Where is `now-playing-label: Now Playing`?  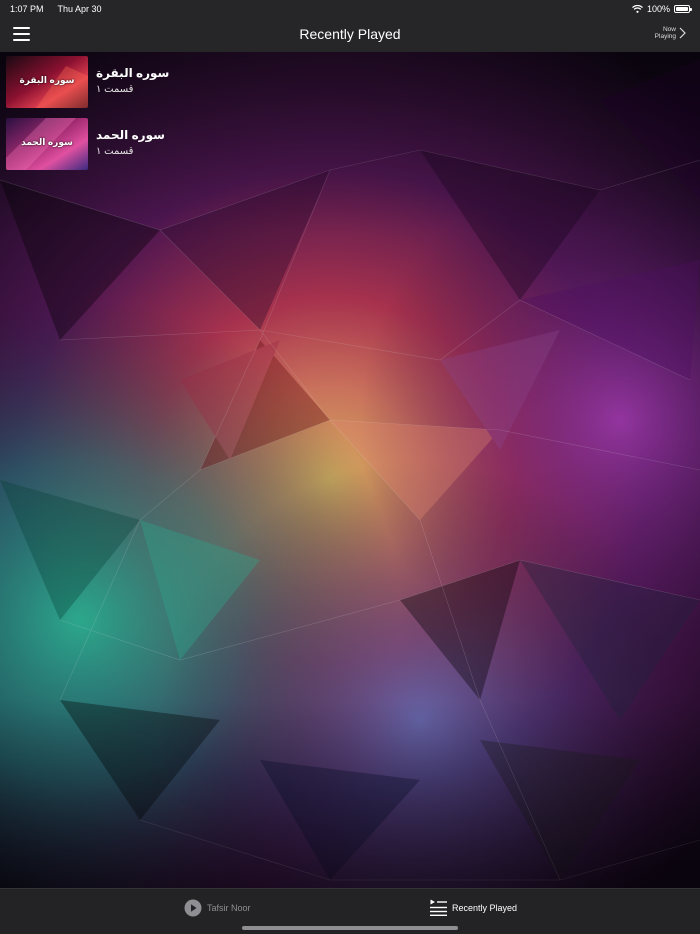
now-playing-label: Now Playing is located at coordinates (665, 33).